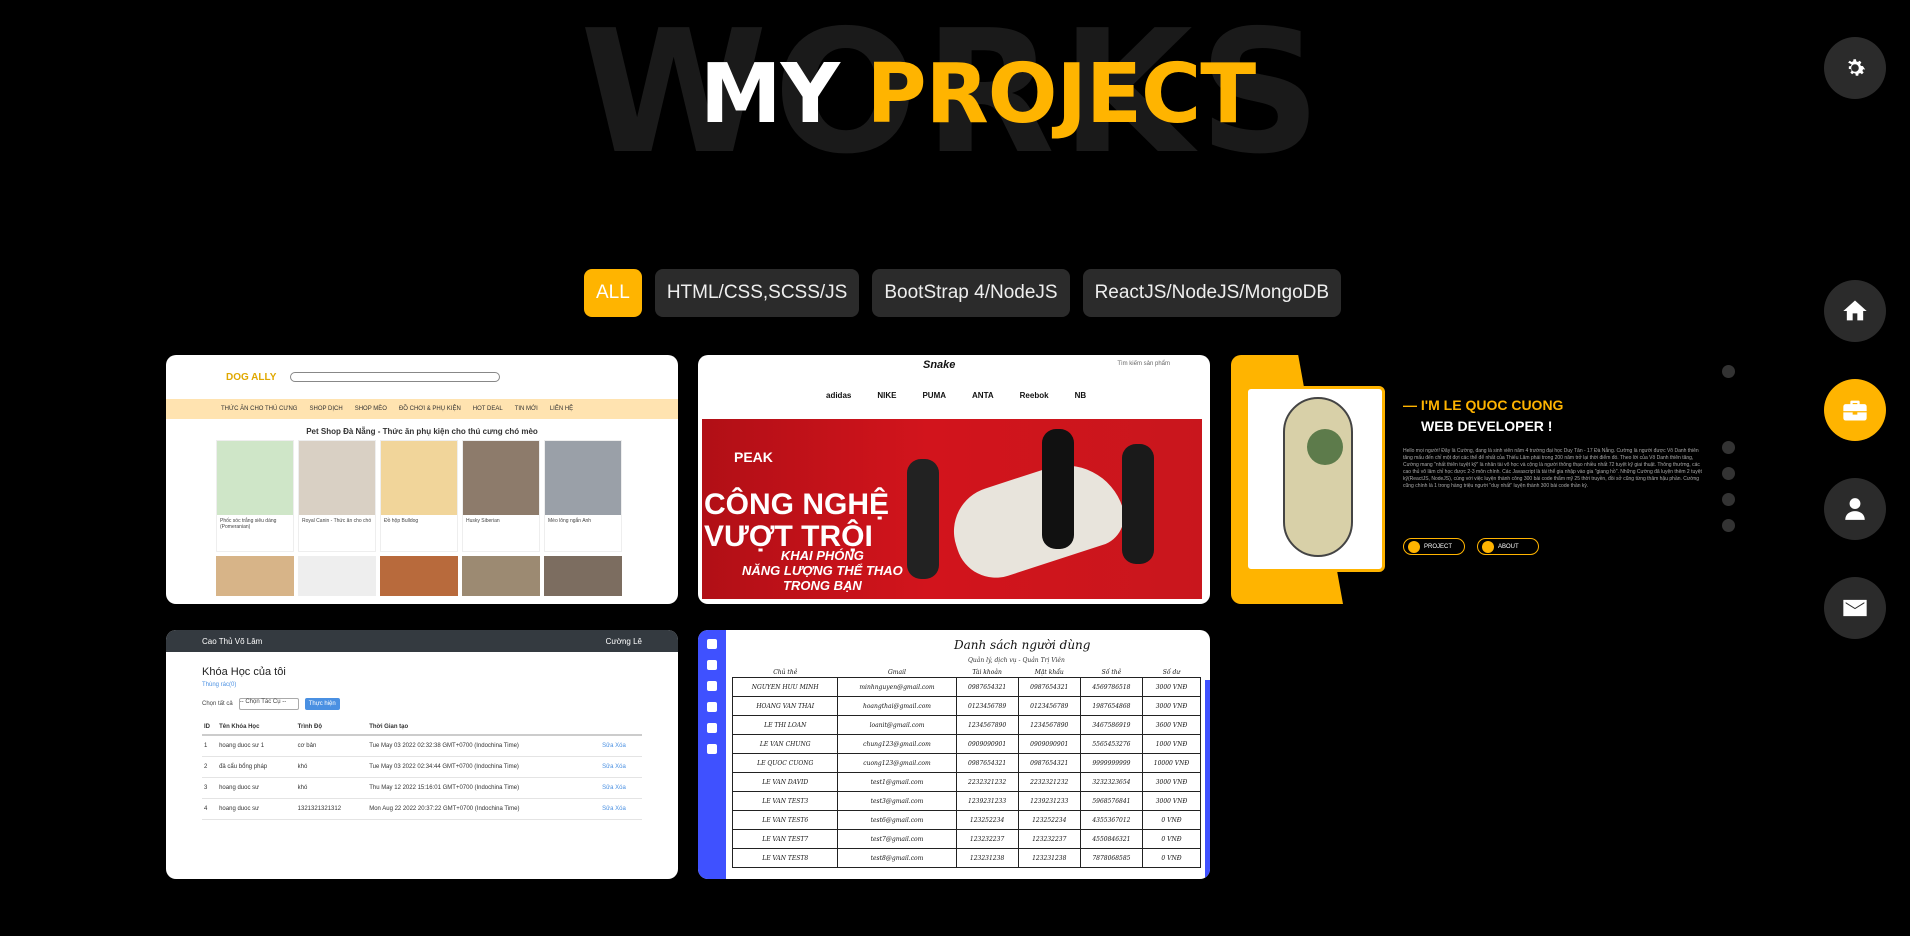 The height and width of the screenshot is (936, 1910). I want to click on cell: loanit@gmail.com, so click(897, 725).